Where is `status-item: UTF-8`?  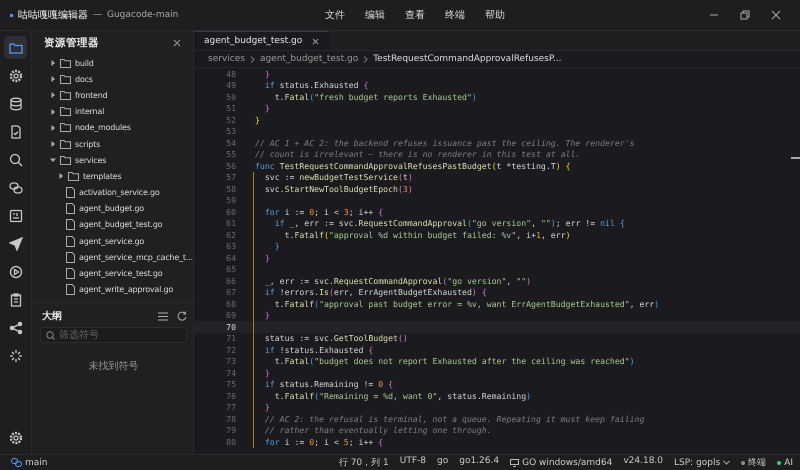 status-item: UTF-8 is located at coordinates (413, 462).